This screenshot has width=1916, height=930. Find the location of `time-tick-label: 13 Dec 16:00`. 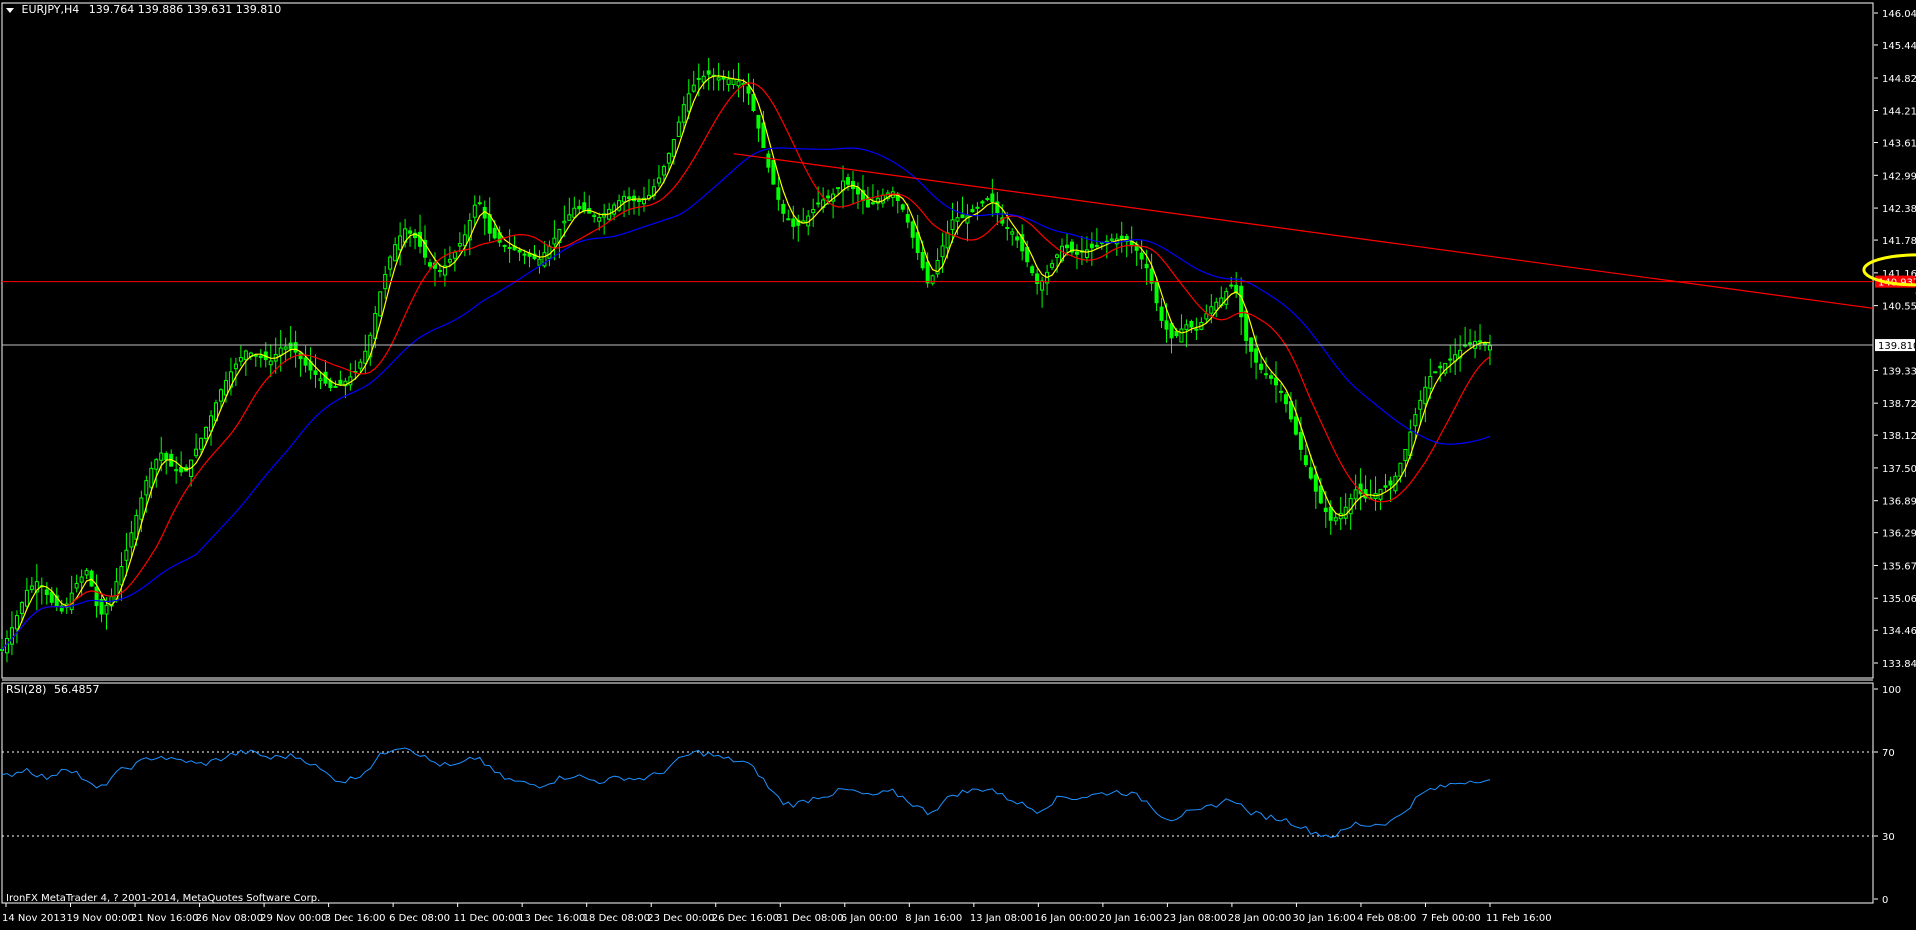

time-tick-label: 13 Dec 16:00 is located at coordinates (551, 918).